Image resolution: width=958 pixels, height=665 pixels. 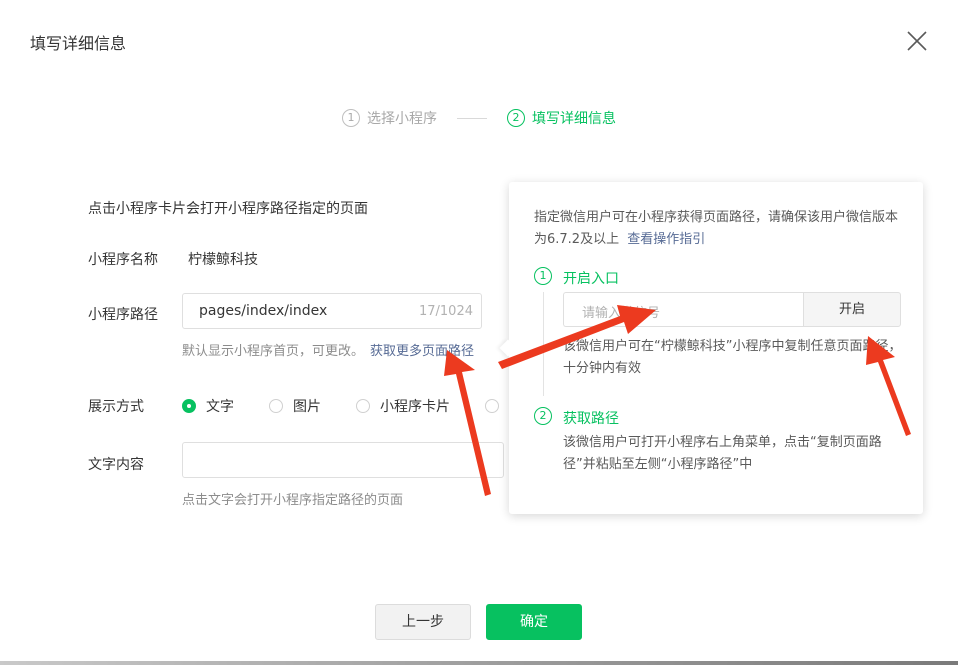 What do you see at coordinates (716, 228) in the screenshot?
I see `popover-intro-text: 指定微信用户可在小程序获得页面路径，请确保该用户微信版本为6.7.2及以上` at bounding box center [716, 228].